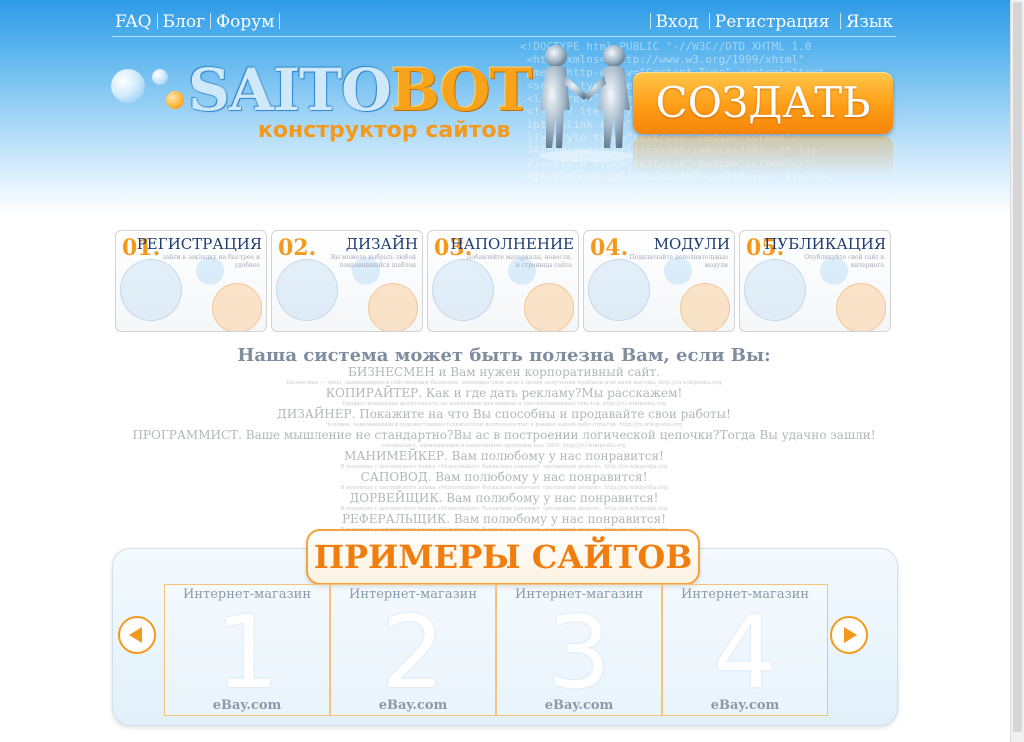  I want to click on logo-part-saito: SAITO, so click(290, 90).